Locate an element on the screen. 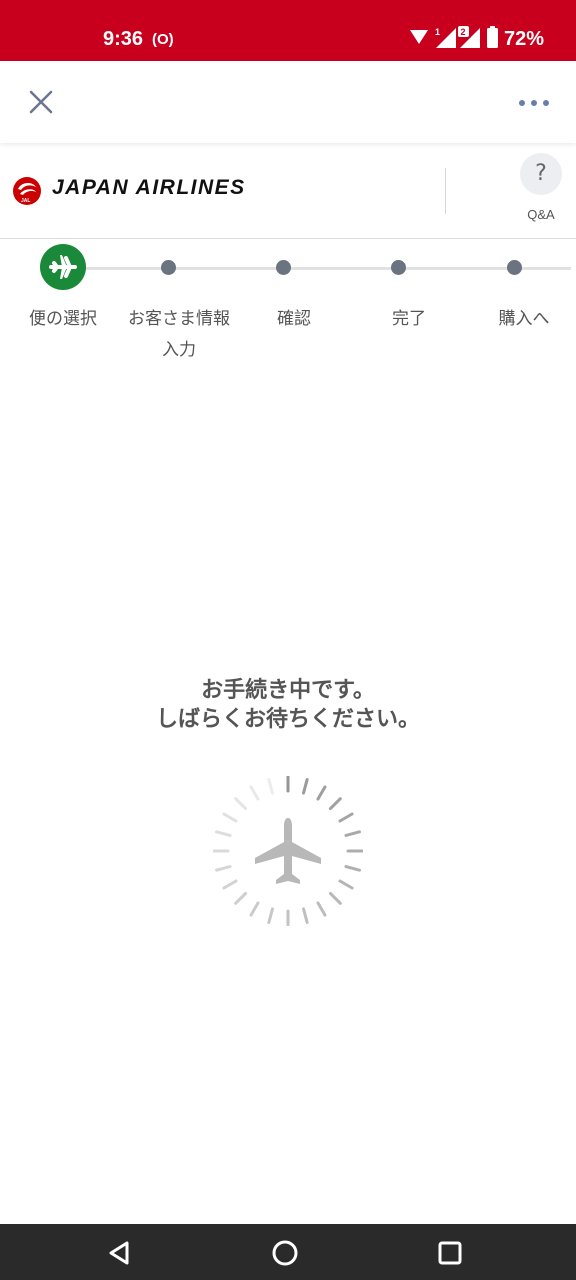 This screenshot has width=576, height=1280. battery-percent: 72% is located at coordinates (524, 39).